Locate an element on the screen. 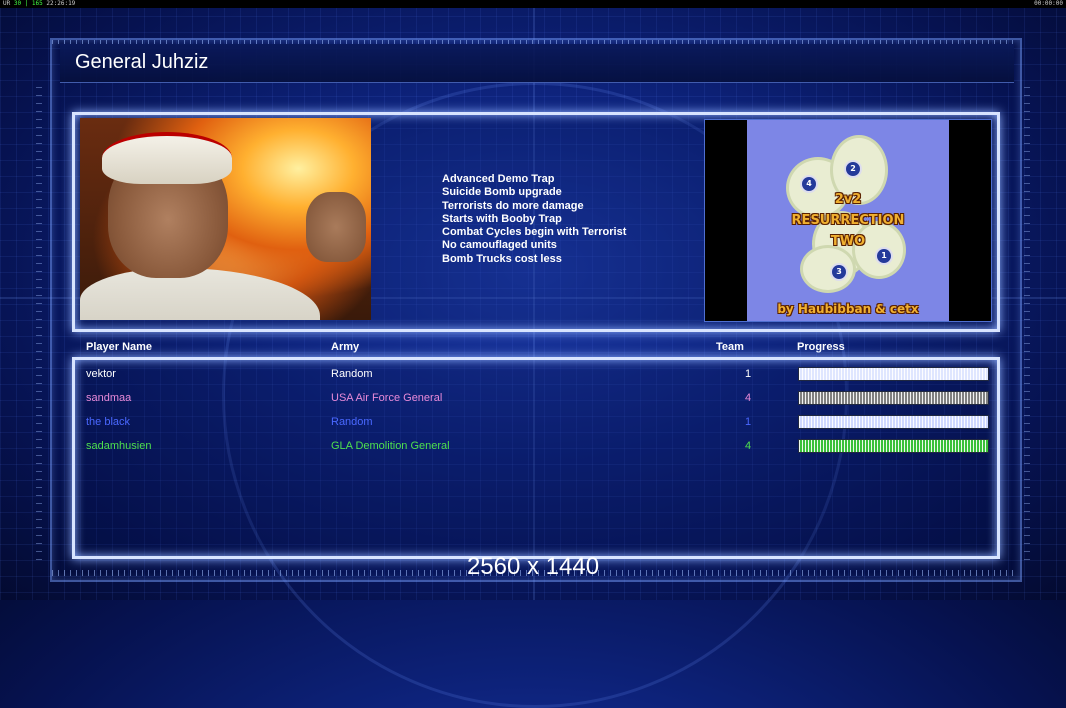  page-title: General Juhziz is located at coordinates (142, 62).